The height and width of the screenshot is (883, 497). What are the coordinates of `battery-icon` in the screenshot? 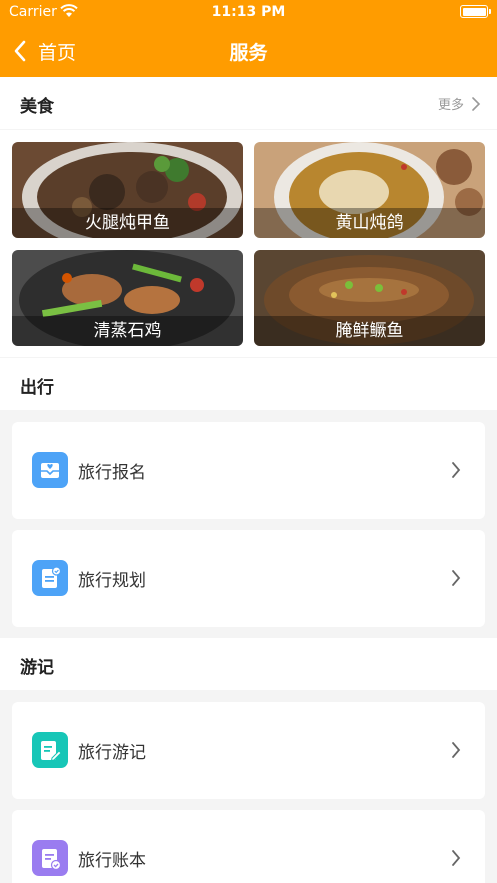 It's located at (475, 11).